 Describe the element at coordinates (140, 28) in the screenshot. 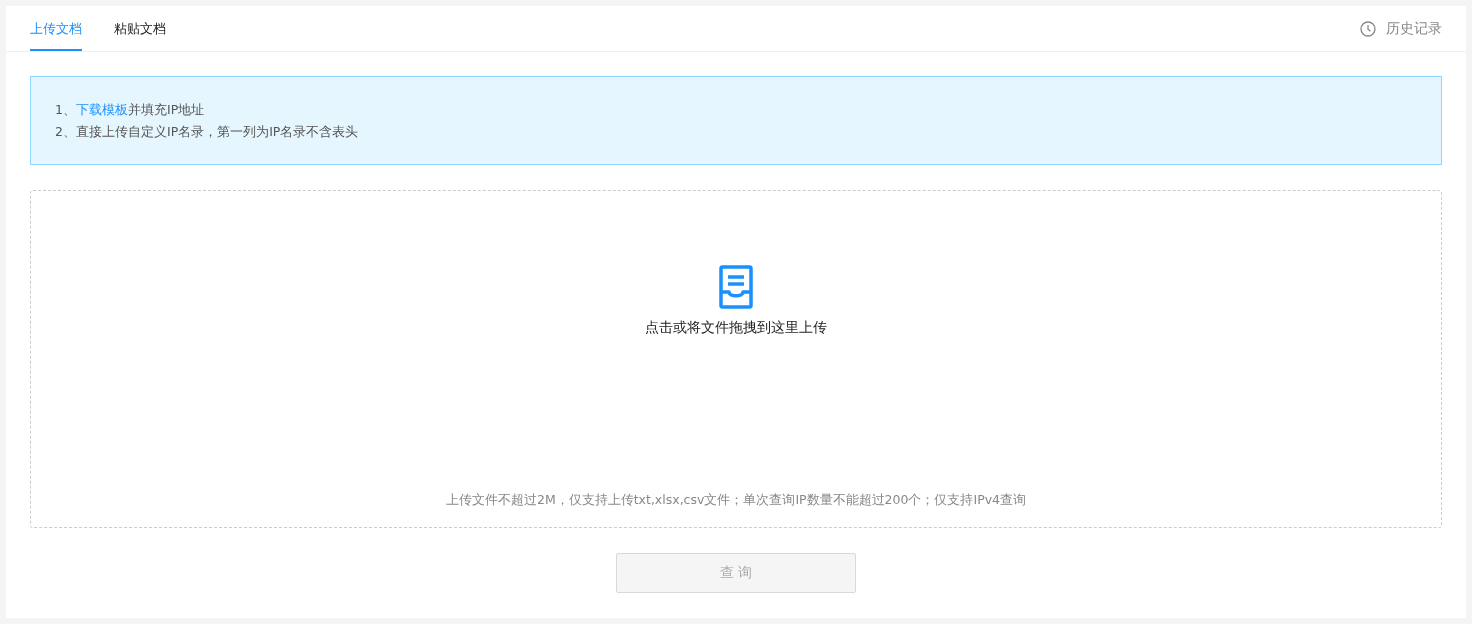

I see `tab: 粘贴文档` at that location.